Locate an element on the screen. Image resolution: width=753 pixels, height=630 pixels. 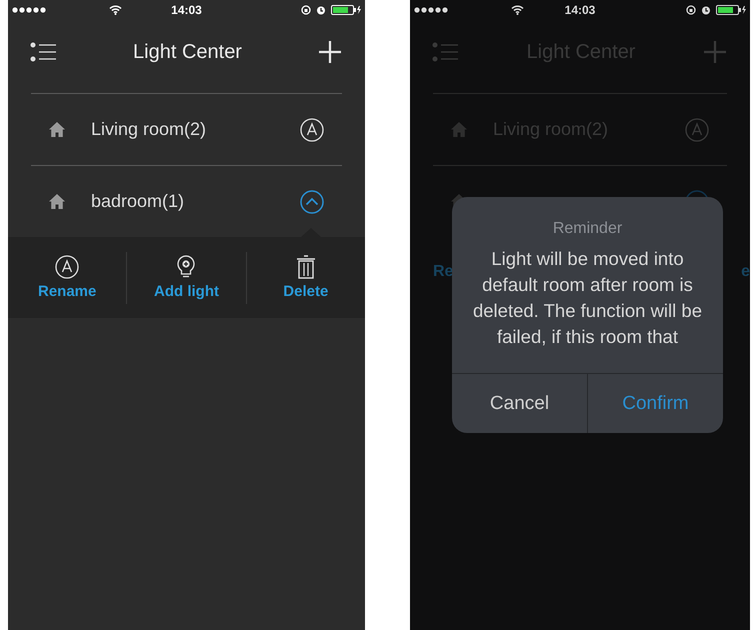
delete-button: Delete is located at coordinates (305, 277).